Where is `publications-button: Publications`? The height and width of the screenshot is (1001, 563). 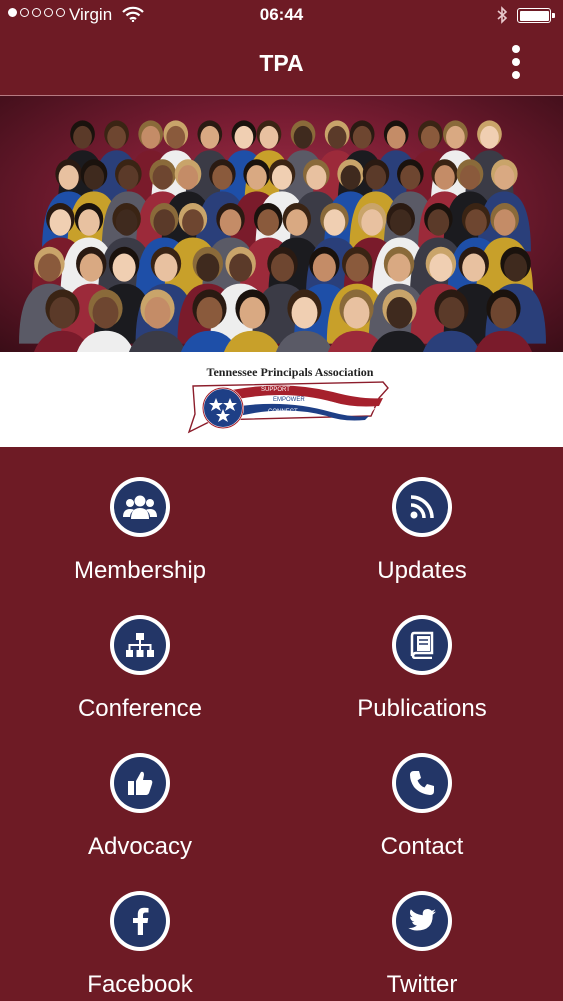
publications-button: Publications is located at coordinates (422, 660).